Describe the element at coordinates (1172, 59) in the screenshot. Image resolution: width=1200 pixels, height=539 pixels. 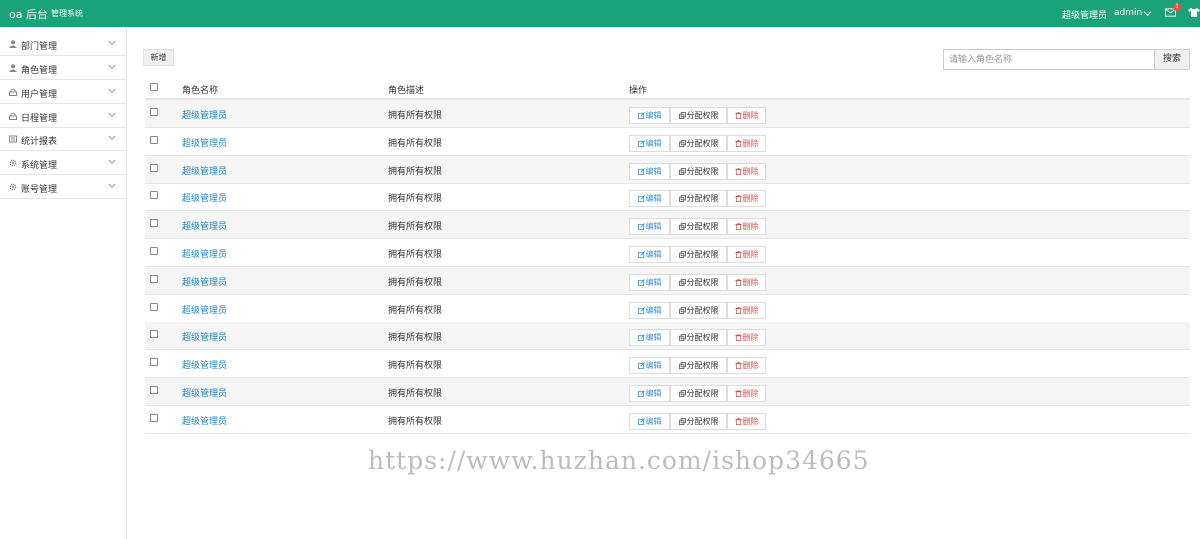
I see `search-button: 搜索` at that location.